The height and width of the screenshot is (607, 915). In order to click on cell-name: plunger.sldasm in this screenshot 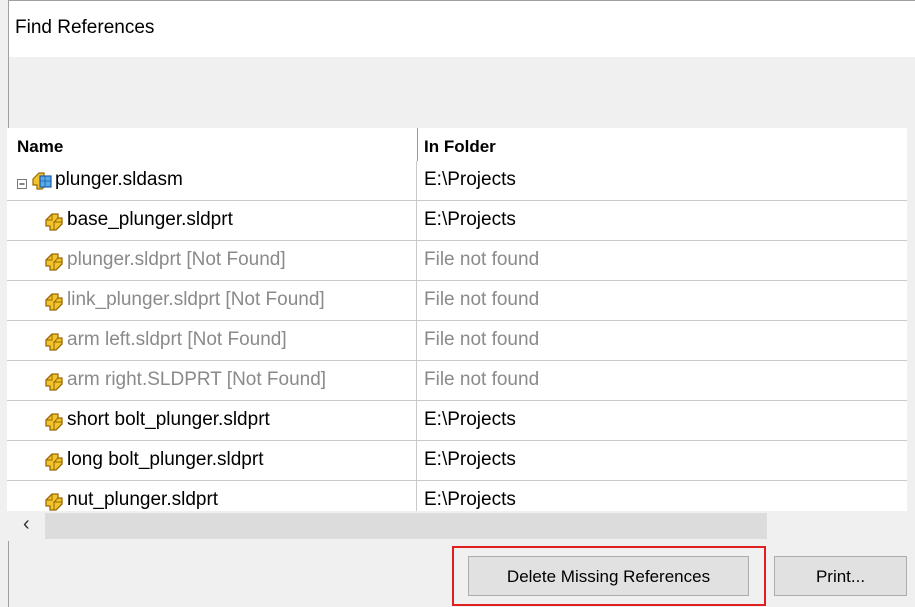, I will do `click(212, 181)`.